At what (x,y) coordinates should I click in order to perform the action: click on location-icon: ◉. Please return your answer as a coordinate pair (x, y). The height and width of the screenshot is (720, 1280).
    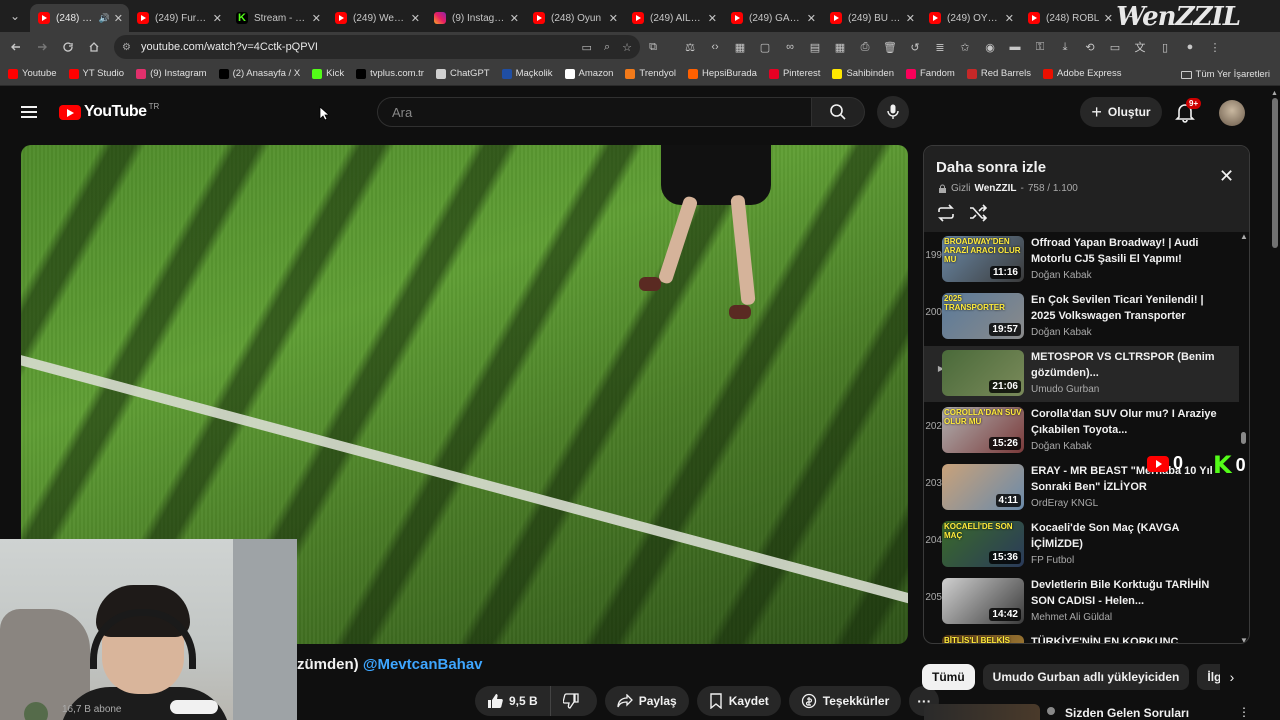
    Looking at the image, I should click on (990, 47).